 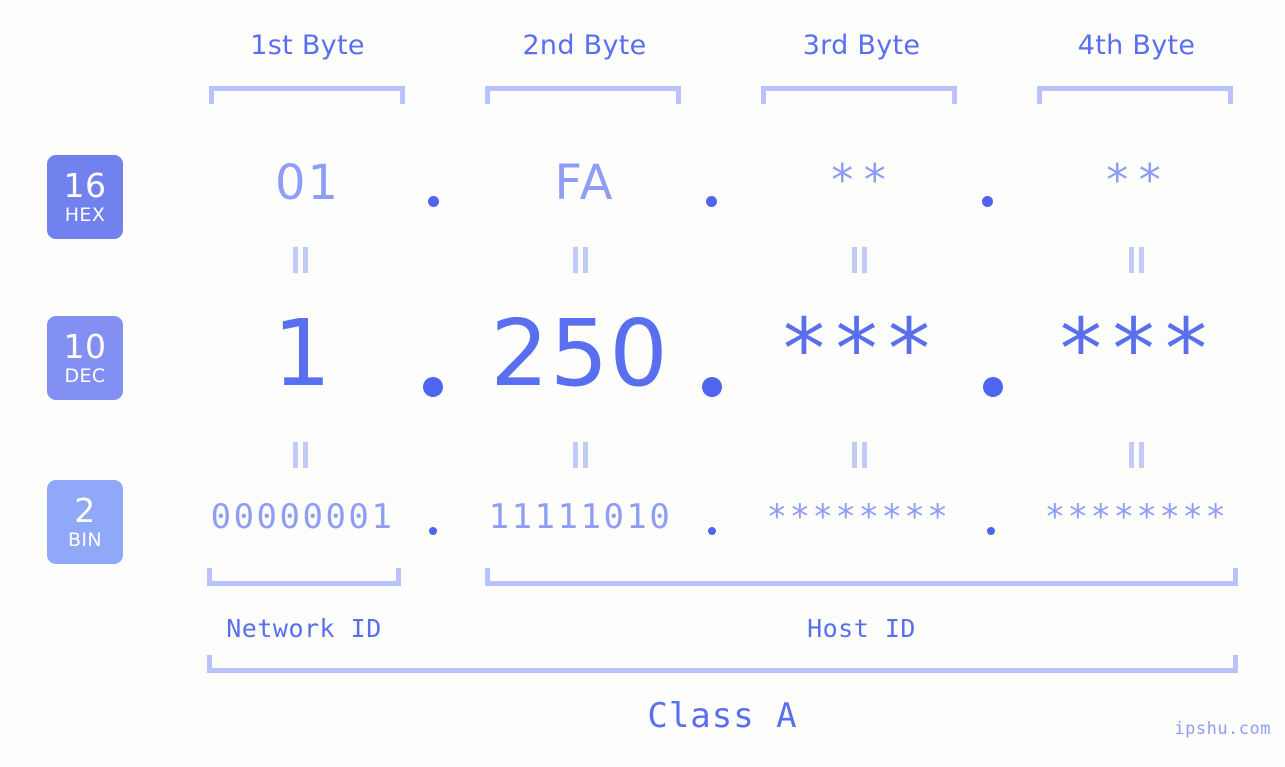 I want to click on base-badge-dec: 10 DEC, so click(x=85, y=358).